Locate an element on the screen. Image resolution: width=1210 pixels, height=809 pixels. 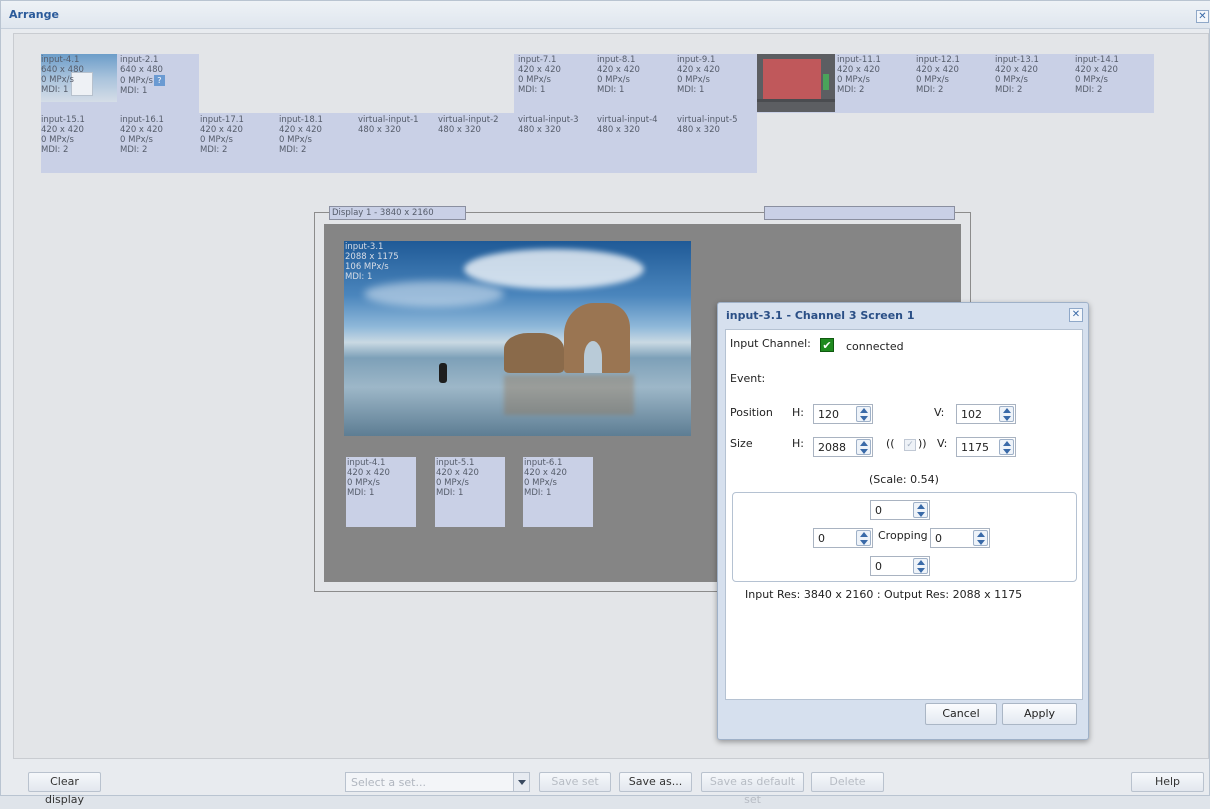
position-h-label: H: is located at coordinates (798, 412).